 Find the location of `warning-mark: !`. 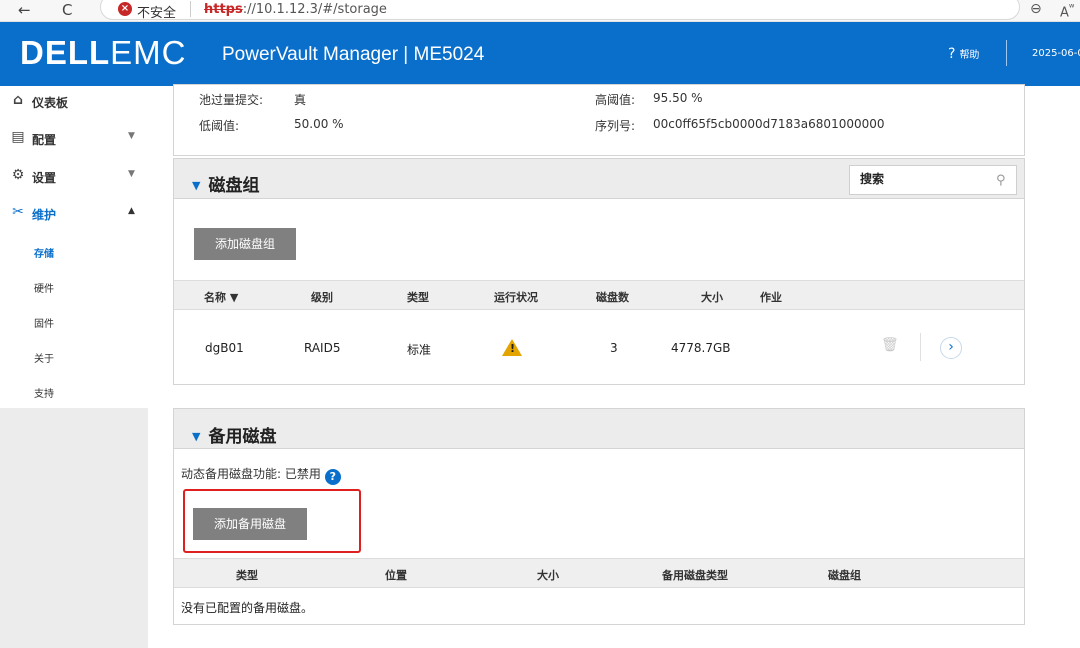

warning-mark: ! is located at coordinates (513, 348).